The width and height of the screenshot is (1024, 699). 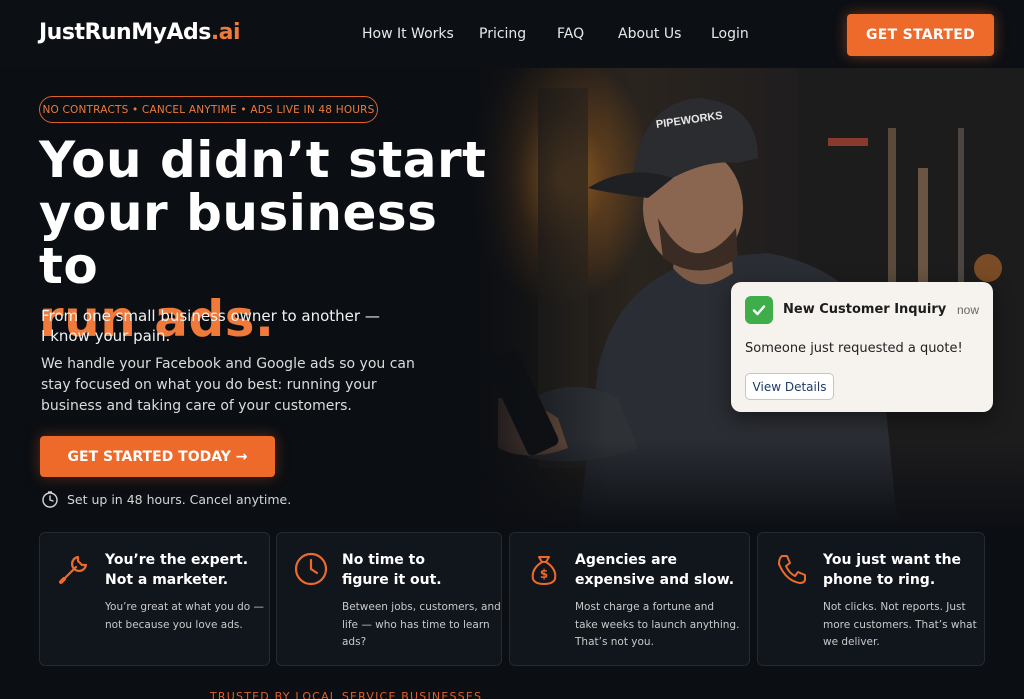 I want to click on clock-icon, so click(x=311, y=569).